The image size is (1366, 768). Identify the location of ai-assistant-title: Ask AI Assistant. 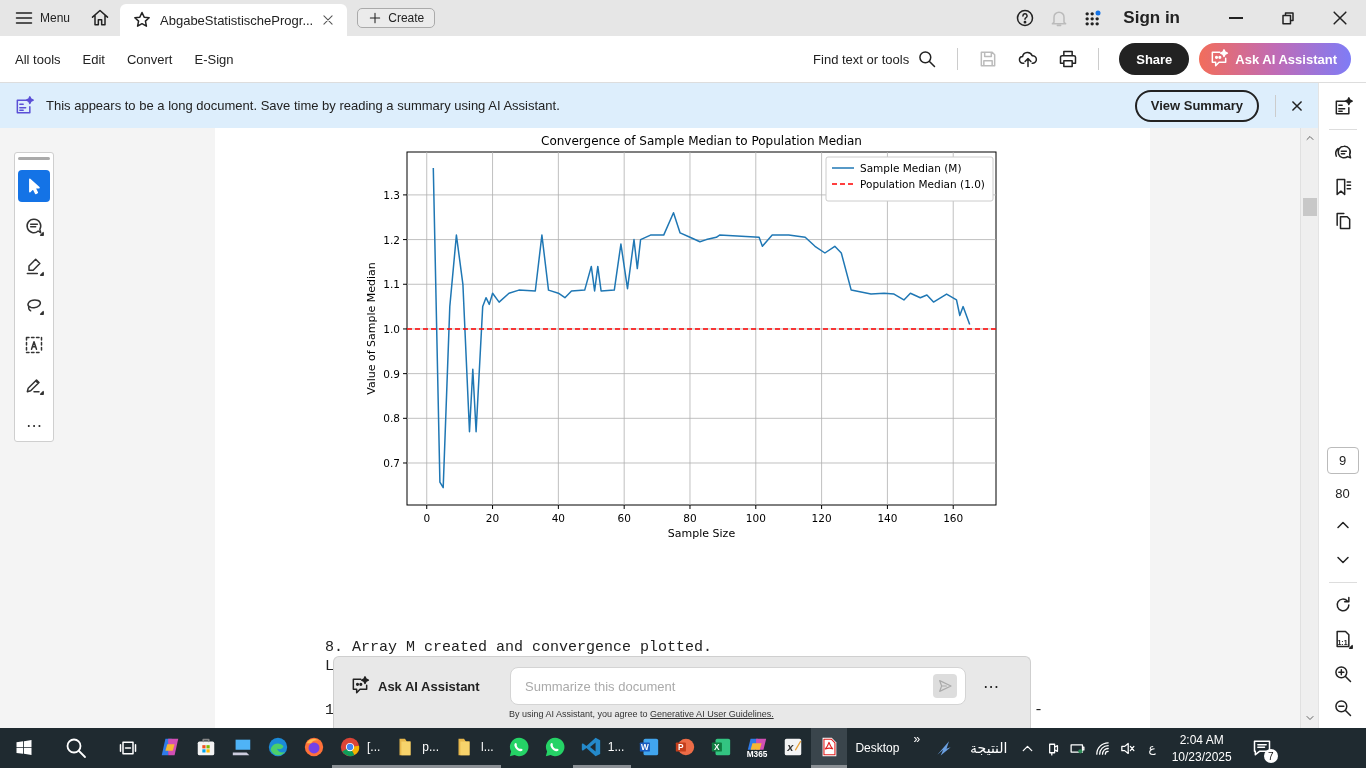
(430, 686).